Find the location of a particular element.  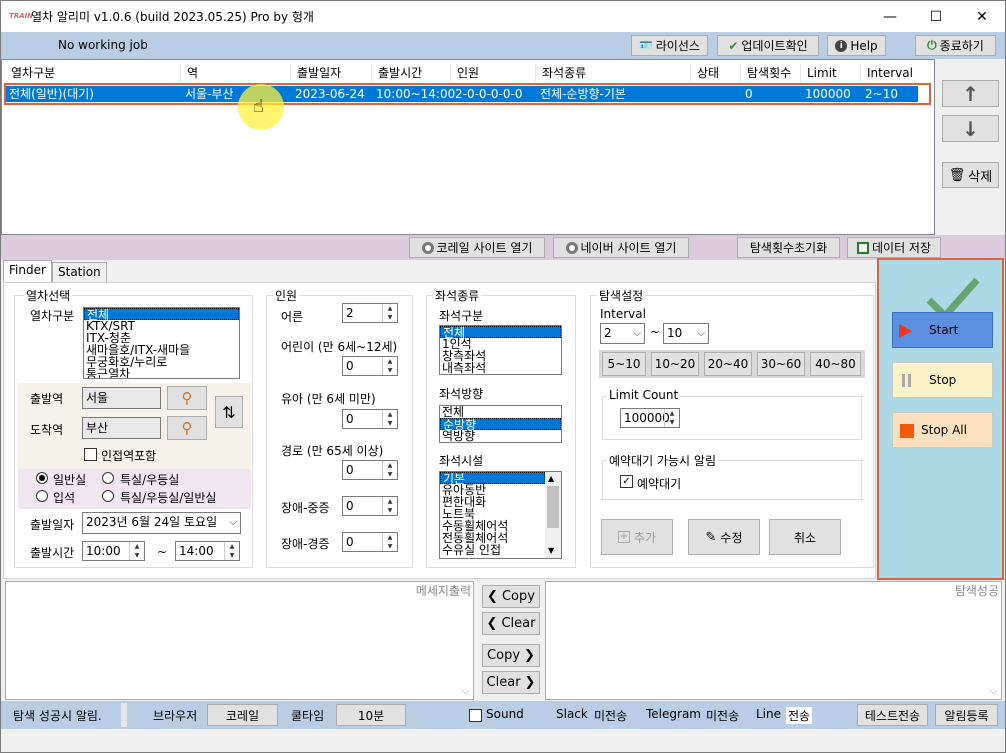

infant-spinner: 0 ▲ ▼ is located at coordinates (370, 419).